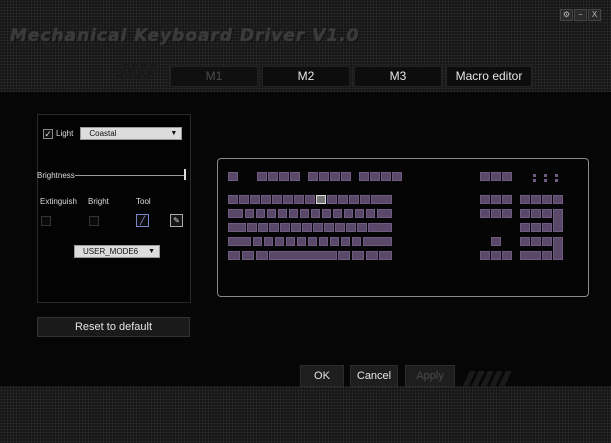  What do you see at coordinates (430, 376) in the screenshot?
I see `apply-button: Apply` at bounding box center [430, 376].